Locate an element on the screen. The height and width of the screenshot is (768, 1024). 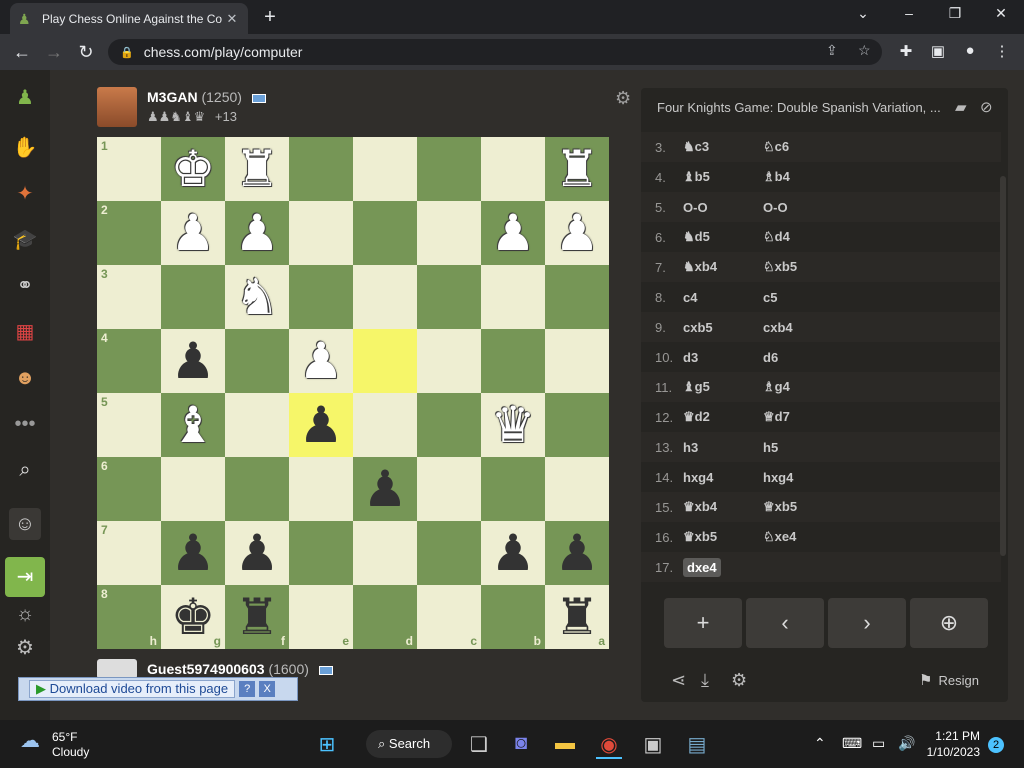
tab-search-icon: ⌄ is located at coordinates (863, 13).